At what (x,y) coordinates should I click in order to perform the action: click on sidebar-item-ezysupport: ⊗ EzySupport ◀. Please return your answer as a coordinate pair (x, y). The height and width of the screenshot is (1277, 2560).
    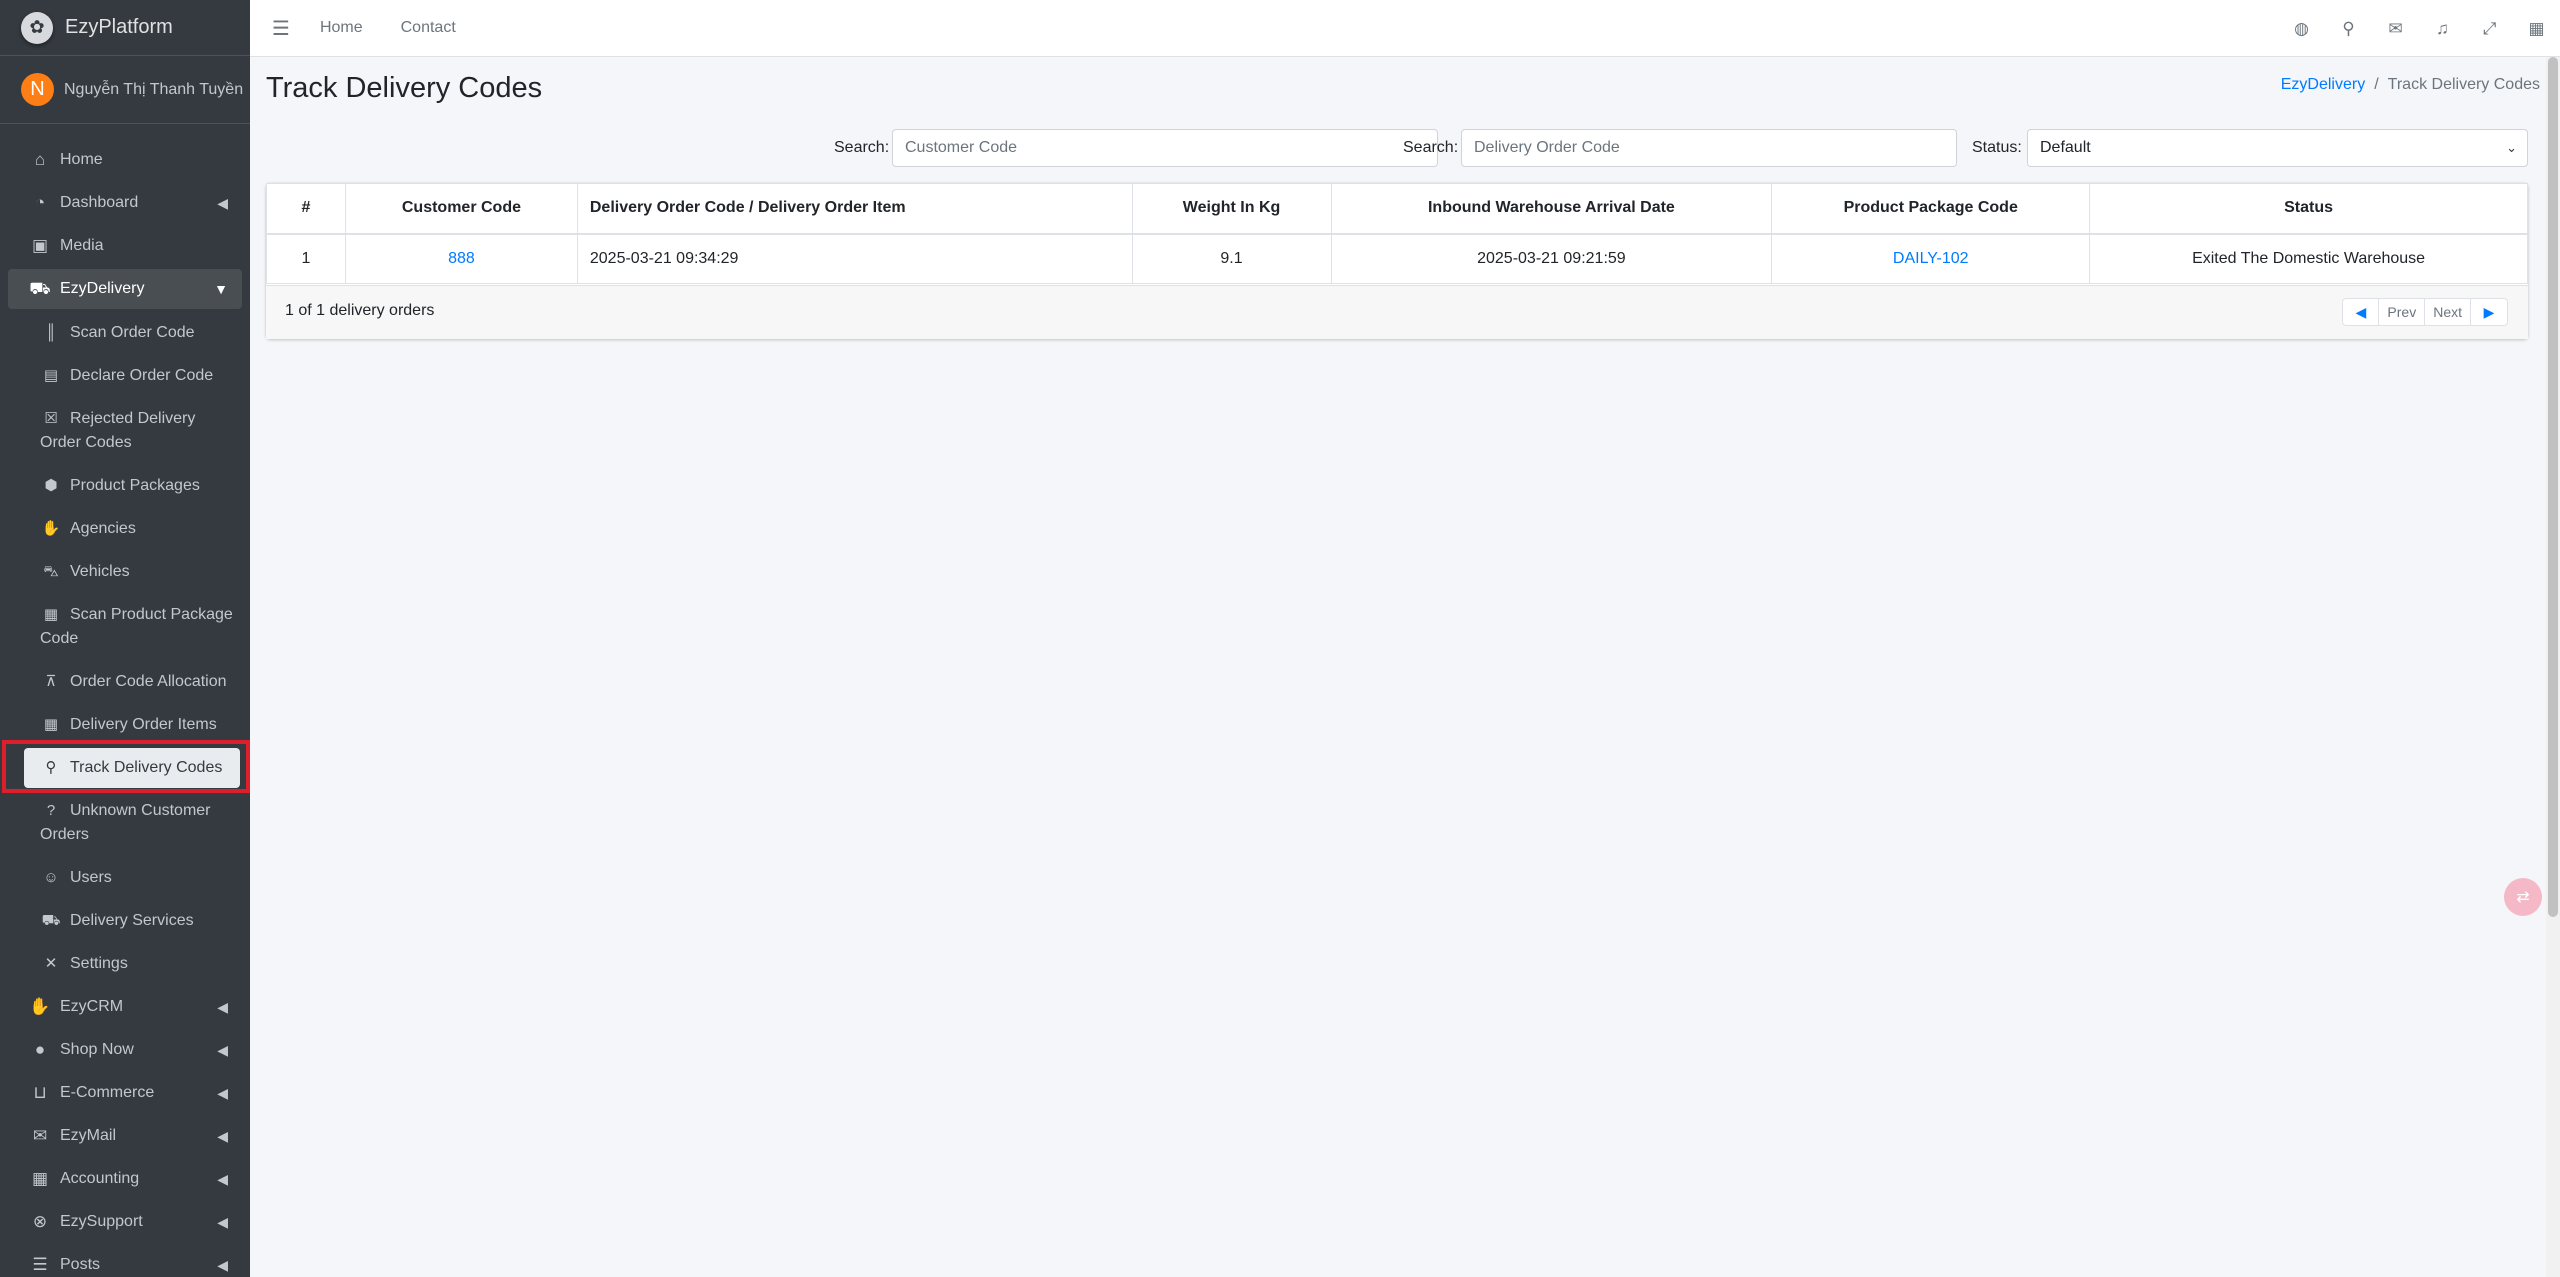
    Looking at the image, I should click on (125, 1222).